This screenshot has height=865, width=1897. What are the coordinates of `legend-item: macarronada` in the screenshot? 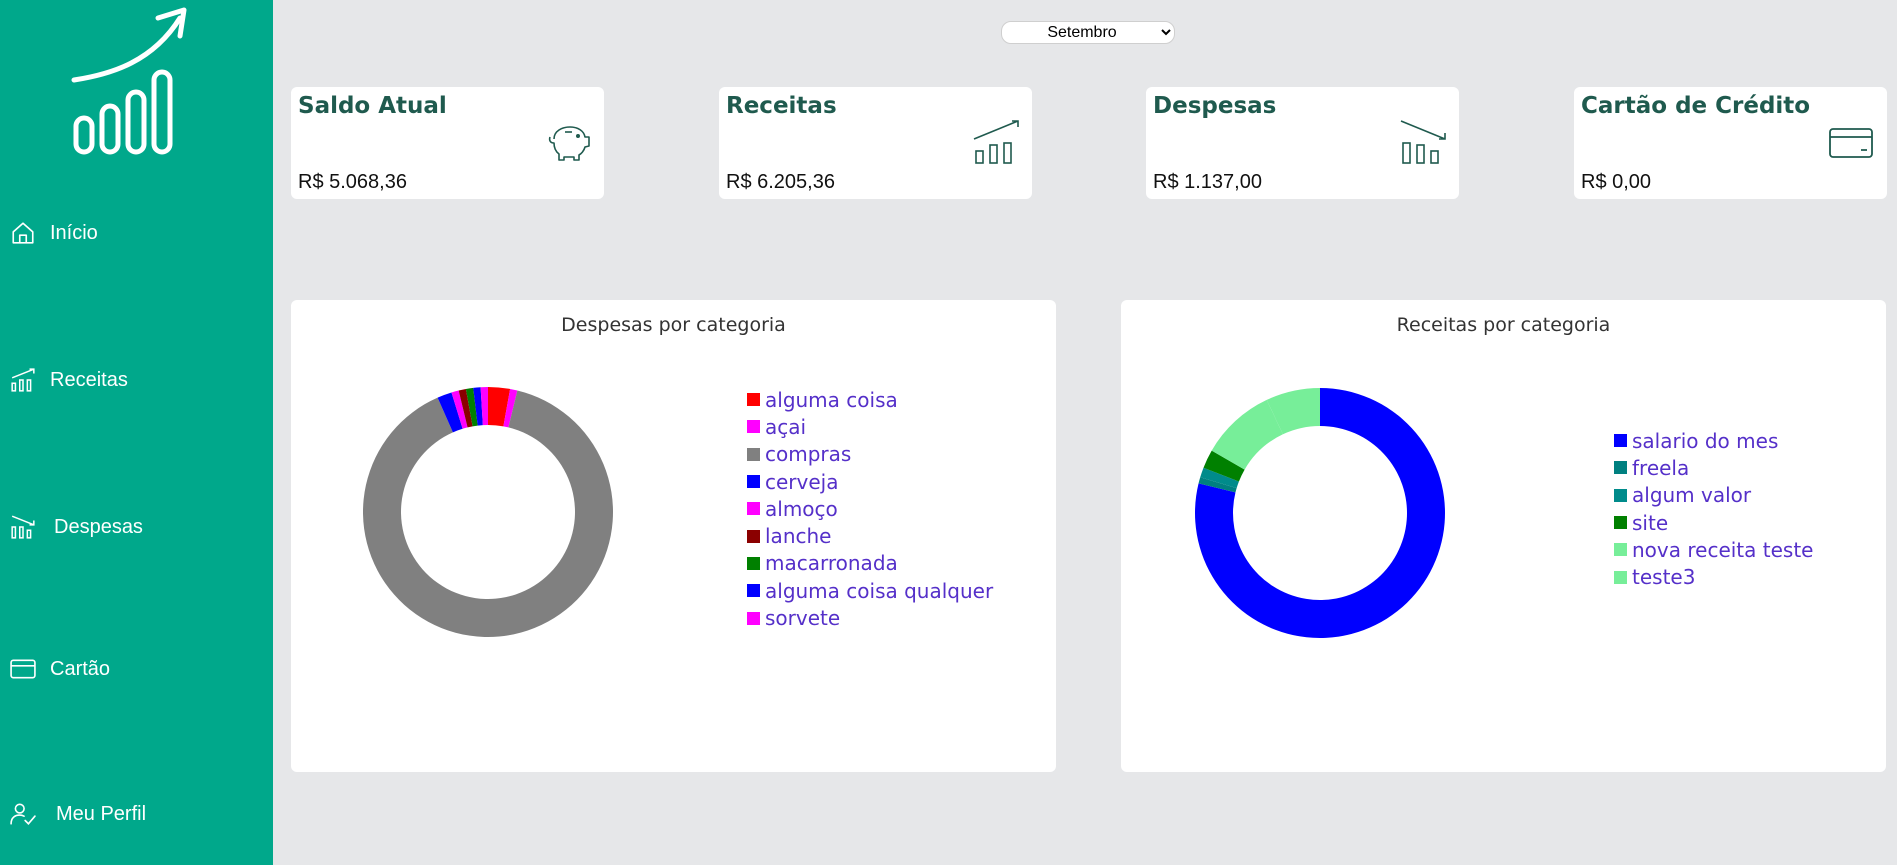 It's located at (870, 563).